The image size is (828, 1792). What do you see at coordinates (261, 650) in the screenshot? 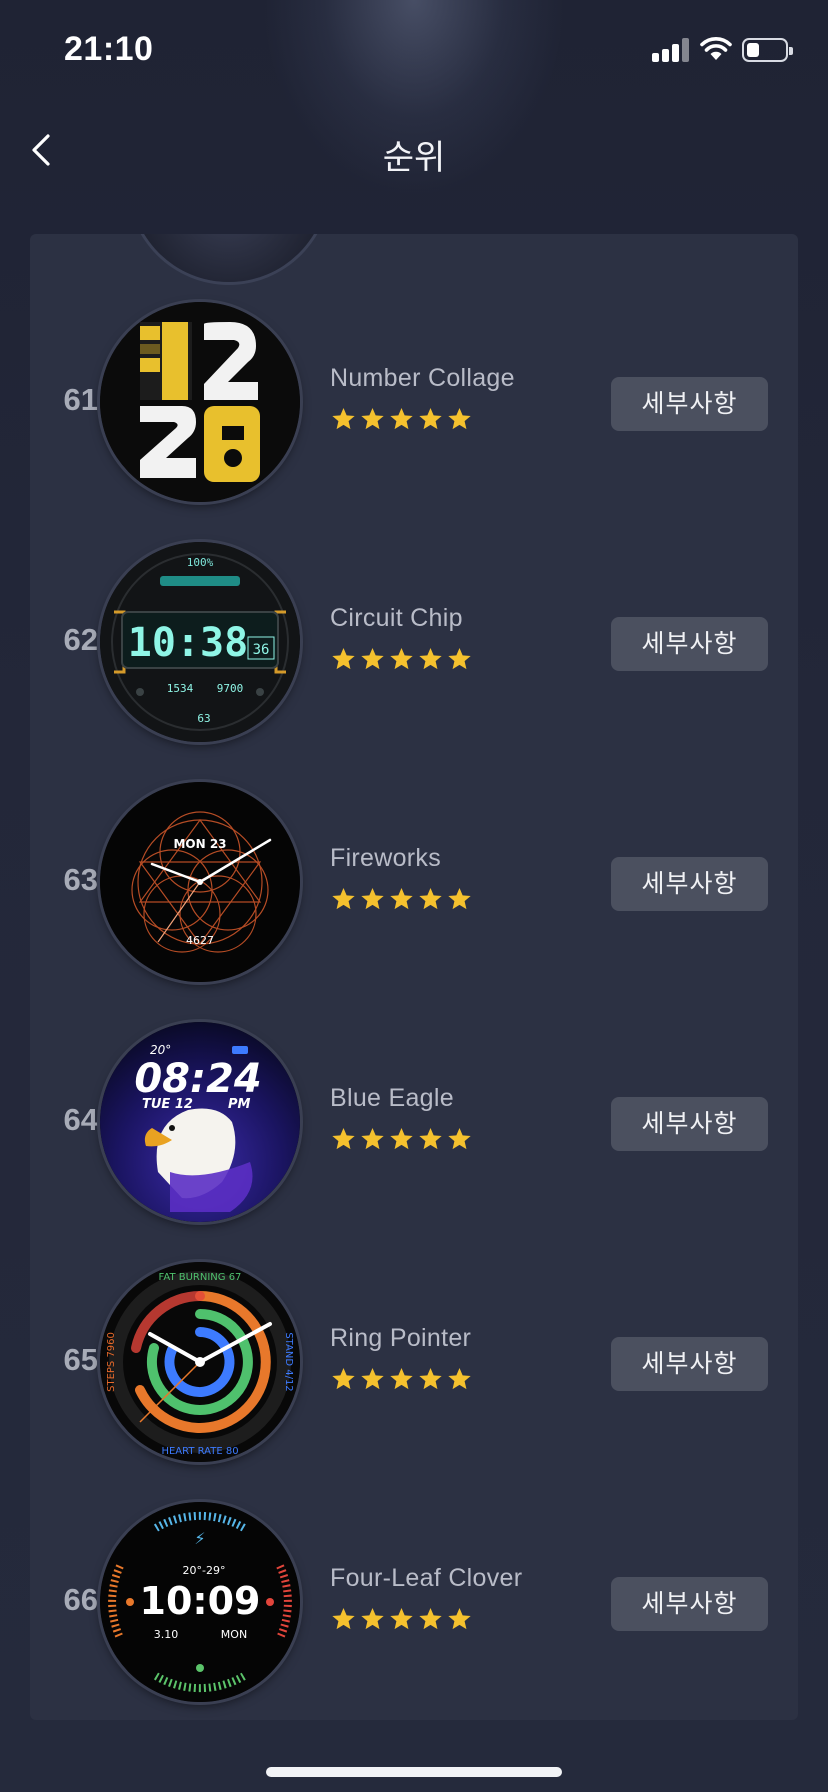
I see `svg-text: 36` at bounding box center [261, 650].